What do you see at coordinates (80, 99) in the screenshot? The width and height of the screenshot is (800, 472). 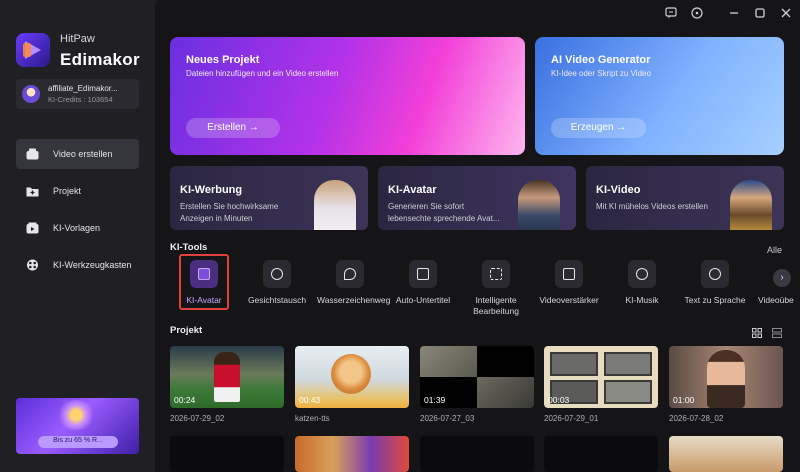 I see `credits-count: KI-Credits : 103654` at bounding box center [80, 99].